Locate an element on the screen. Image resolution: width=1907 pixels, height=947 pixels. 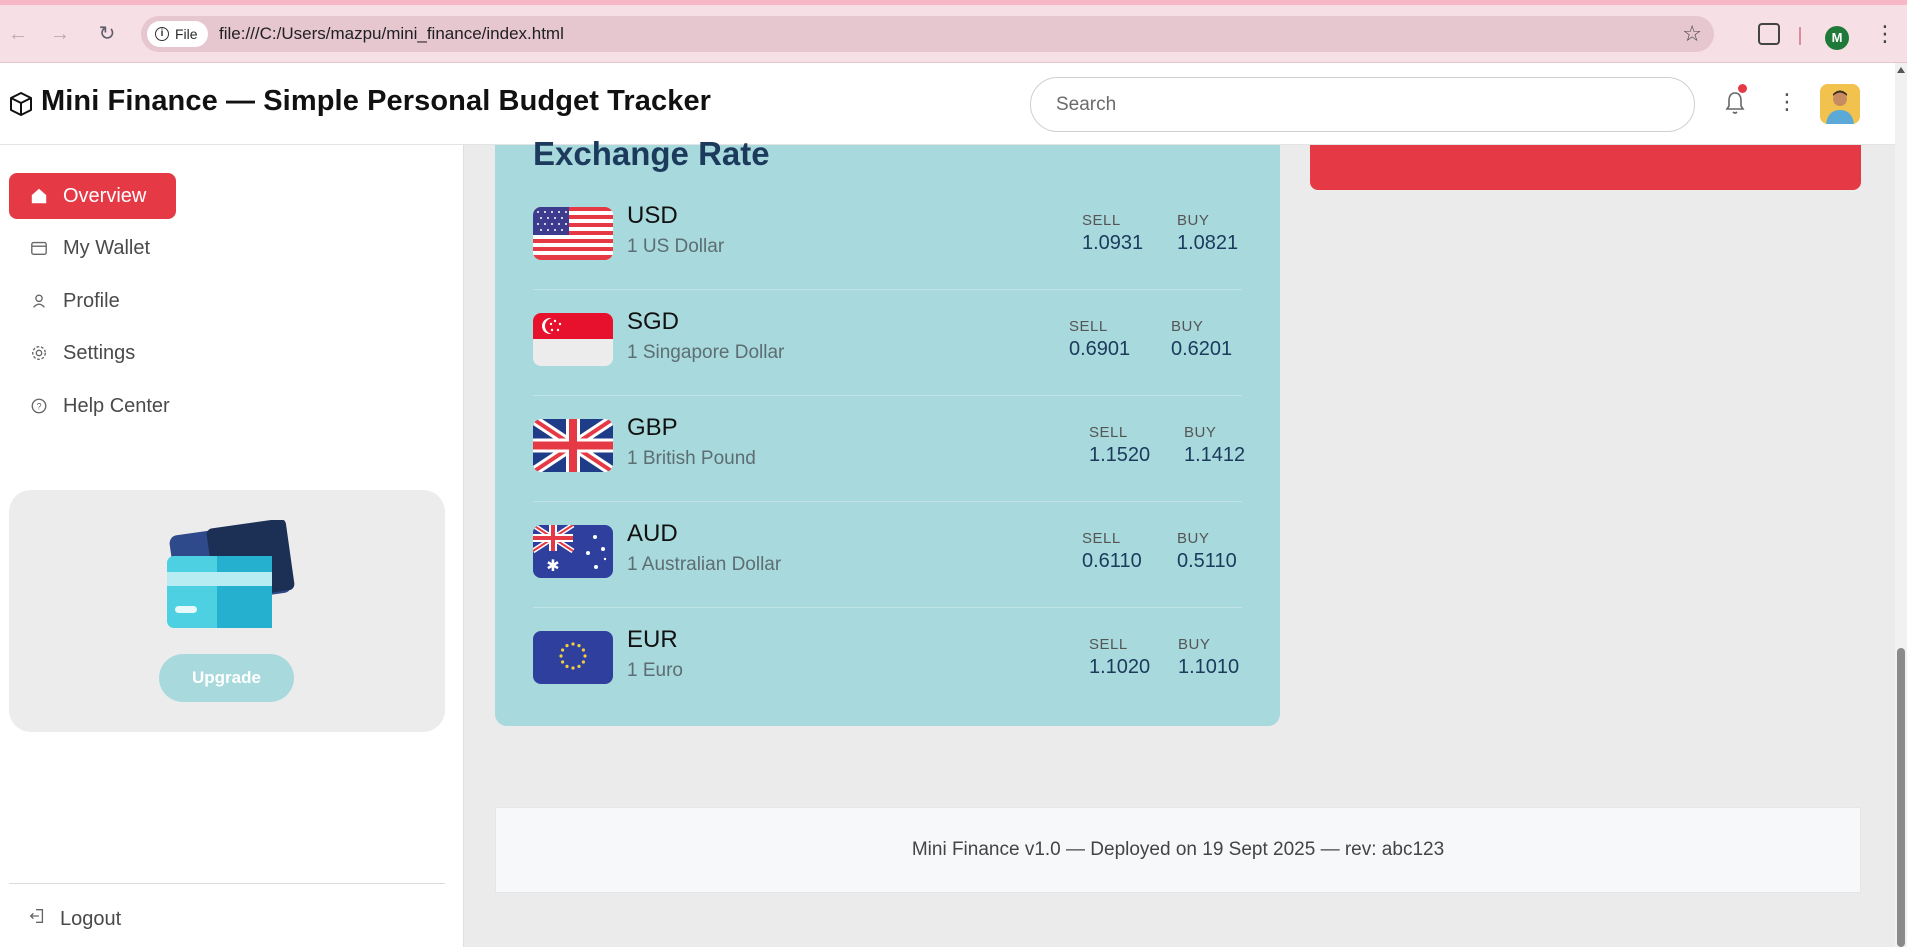
extensions-icon is located at coordinates (1769, 34).